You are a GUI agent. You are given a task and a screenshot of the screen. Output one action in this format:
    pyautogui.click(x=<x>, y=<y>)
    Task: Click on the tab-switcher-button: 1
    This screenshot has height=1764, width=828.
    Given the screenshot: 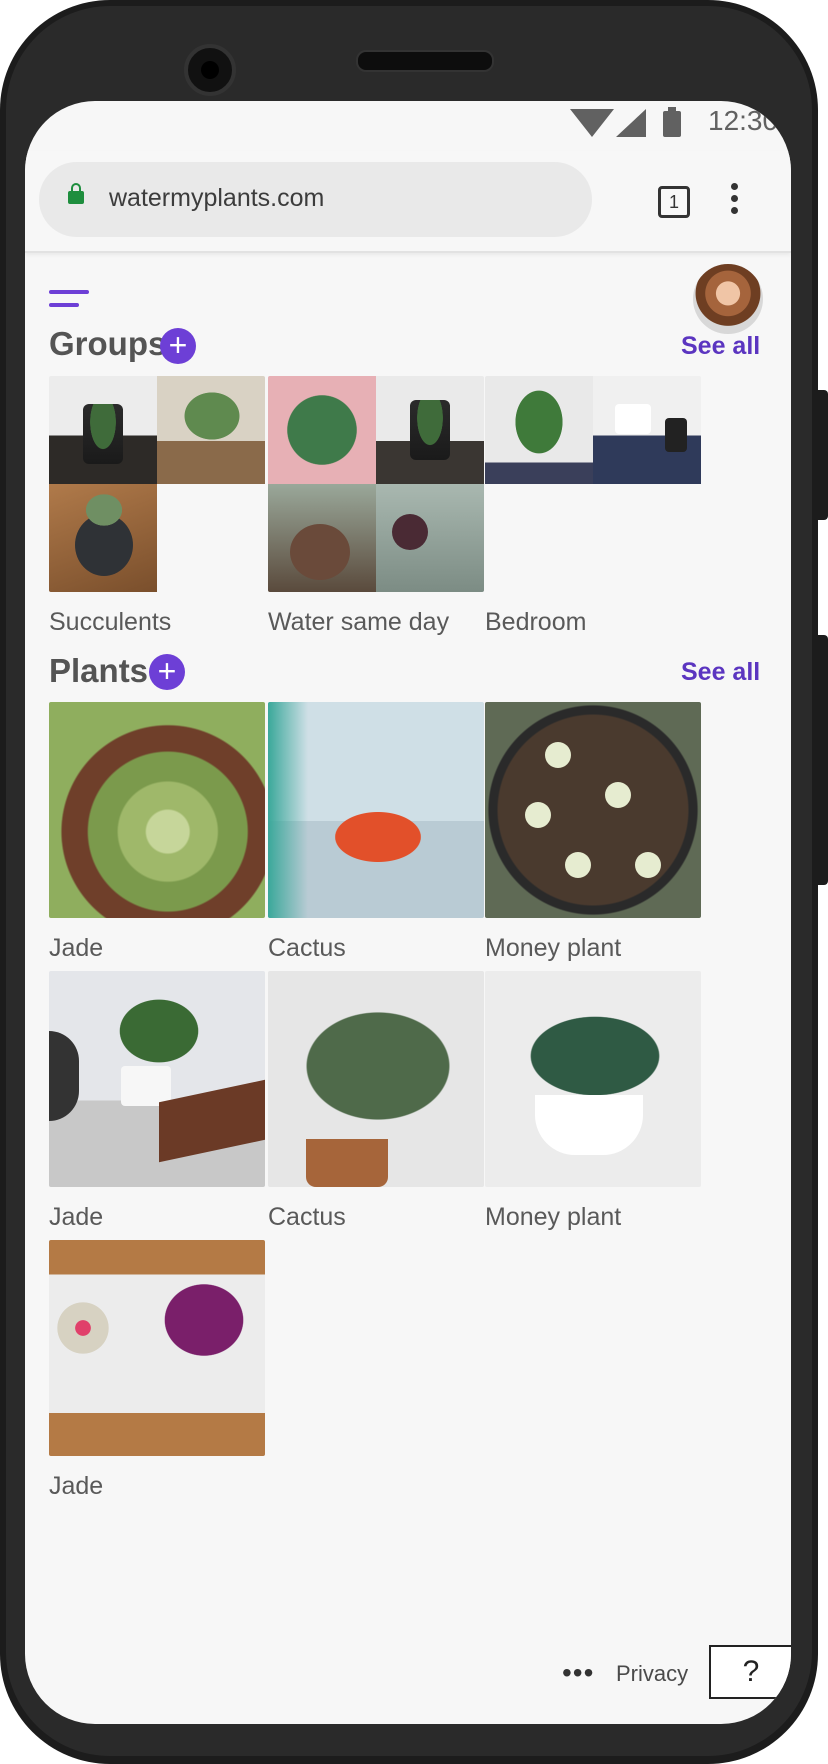 What is the action you would take?
    pyautogui.click(x=674, y=202)
    